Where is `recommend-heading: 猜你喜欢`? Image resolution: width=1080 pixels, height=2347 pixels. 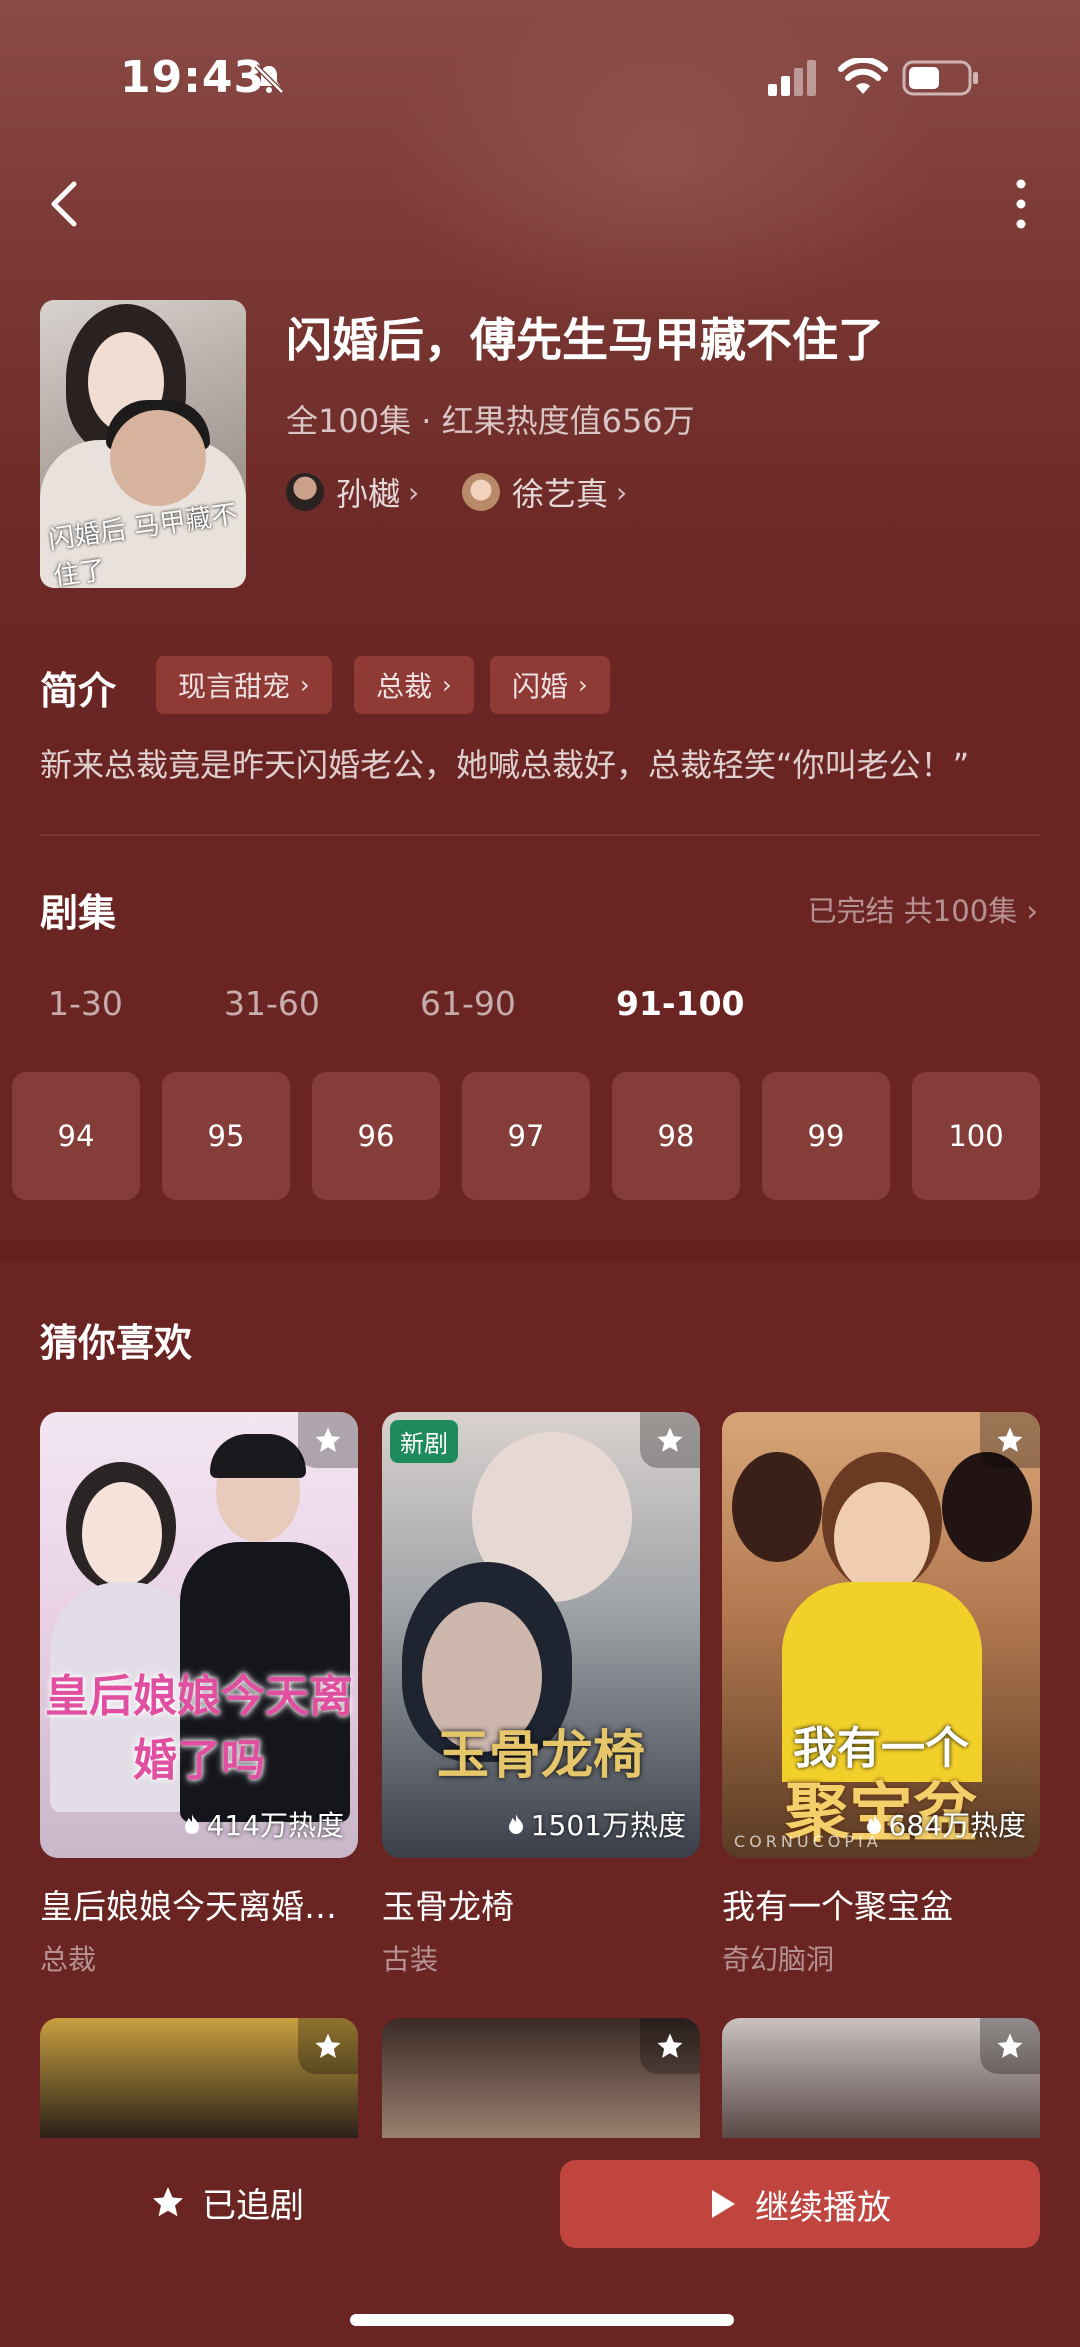 recommend-heading: 猜你喜欢 is located at coordinates (116, 1343).